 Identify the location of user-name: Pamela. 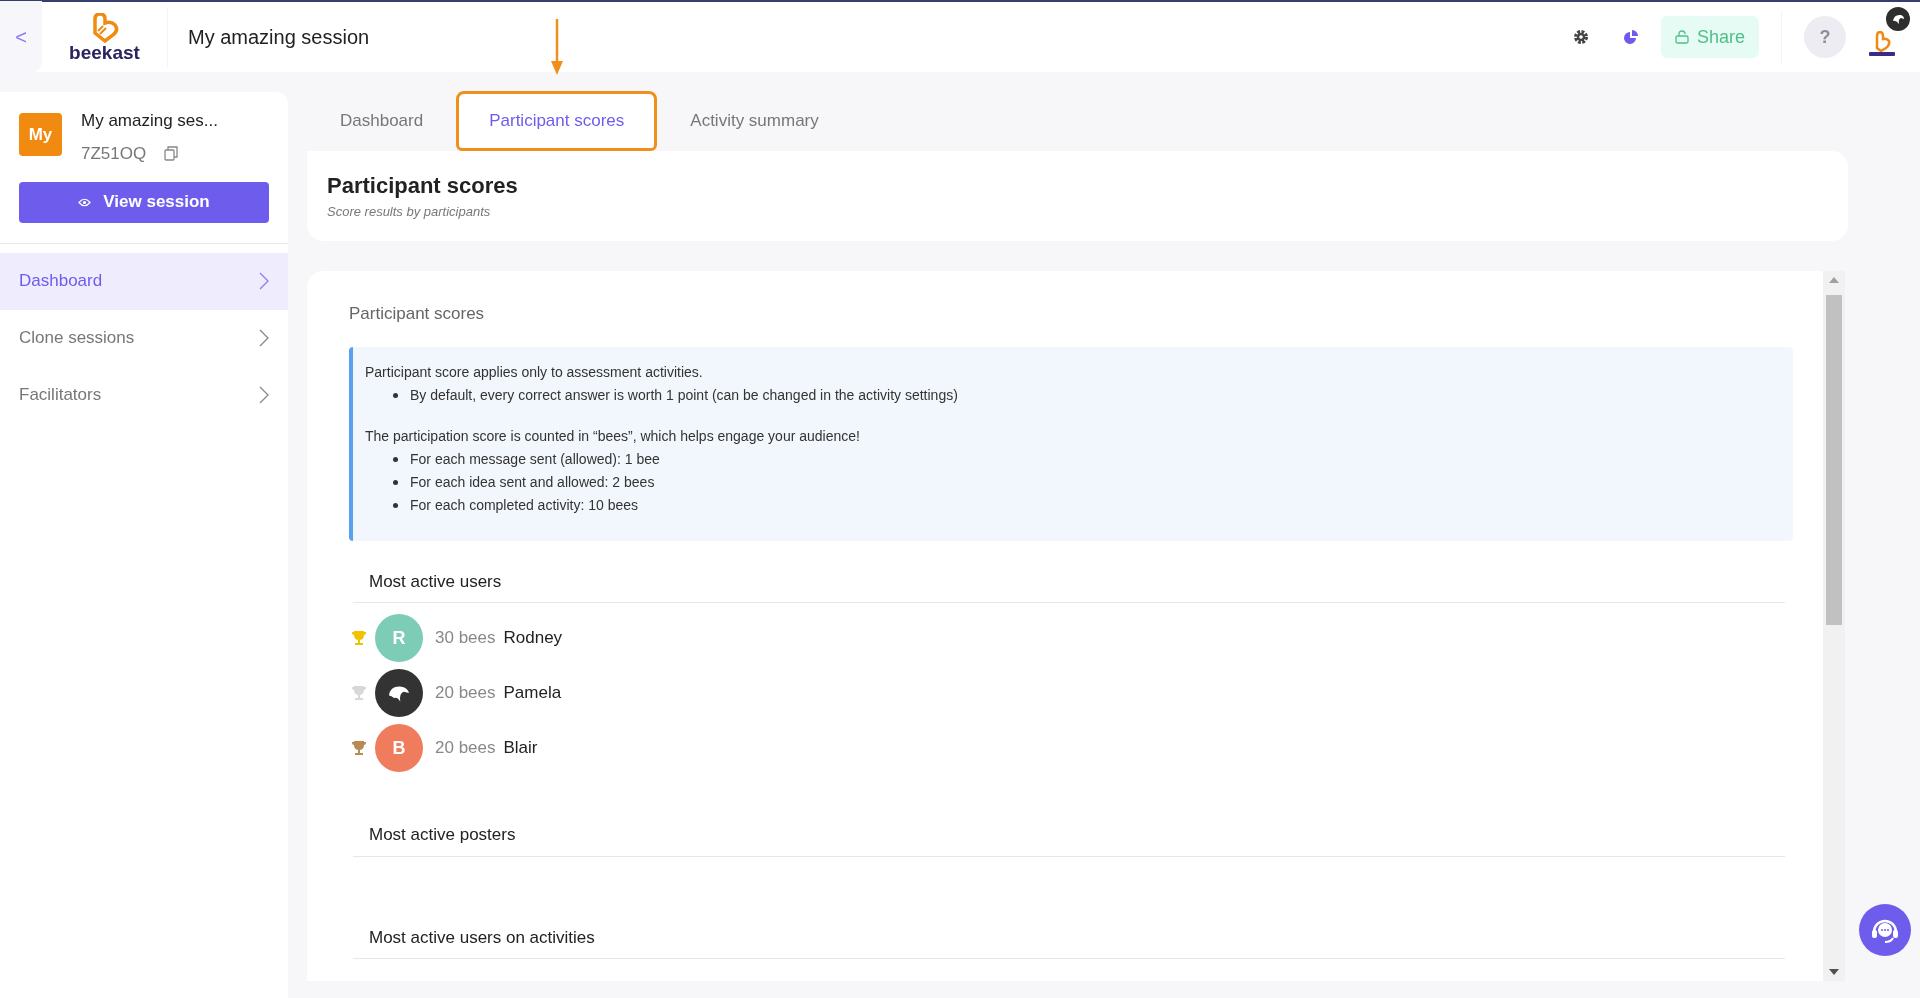
(532, 693).